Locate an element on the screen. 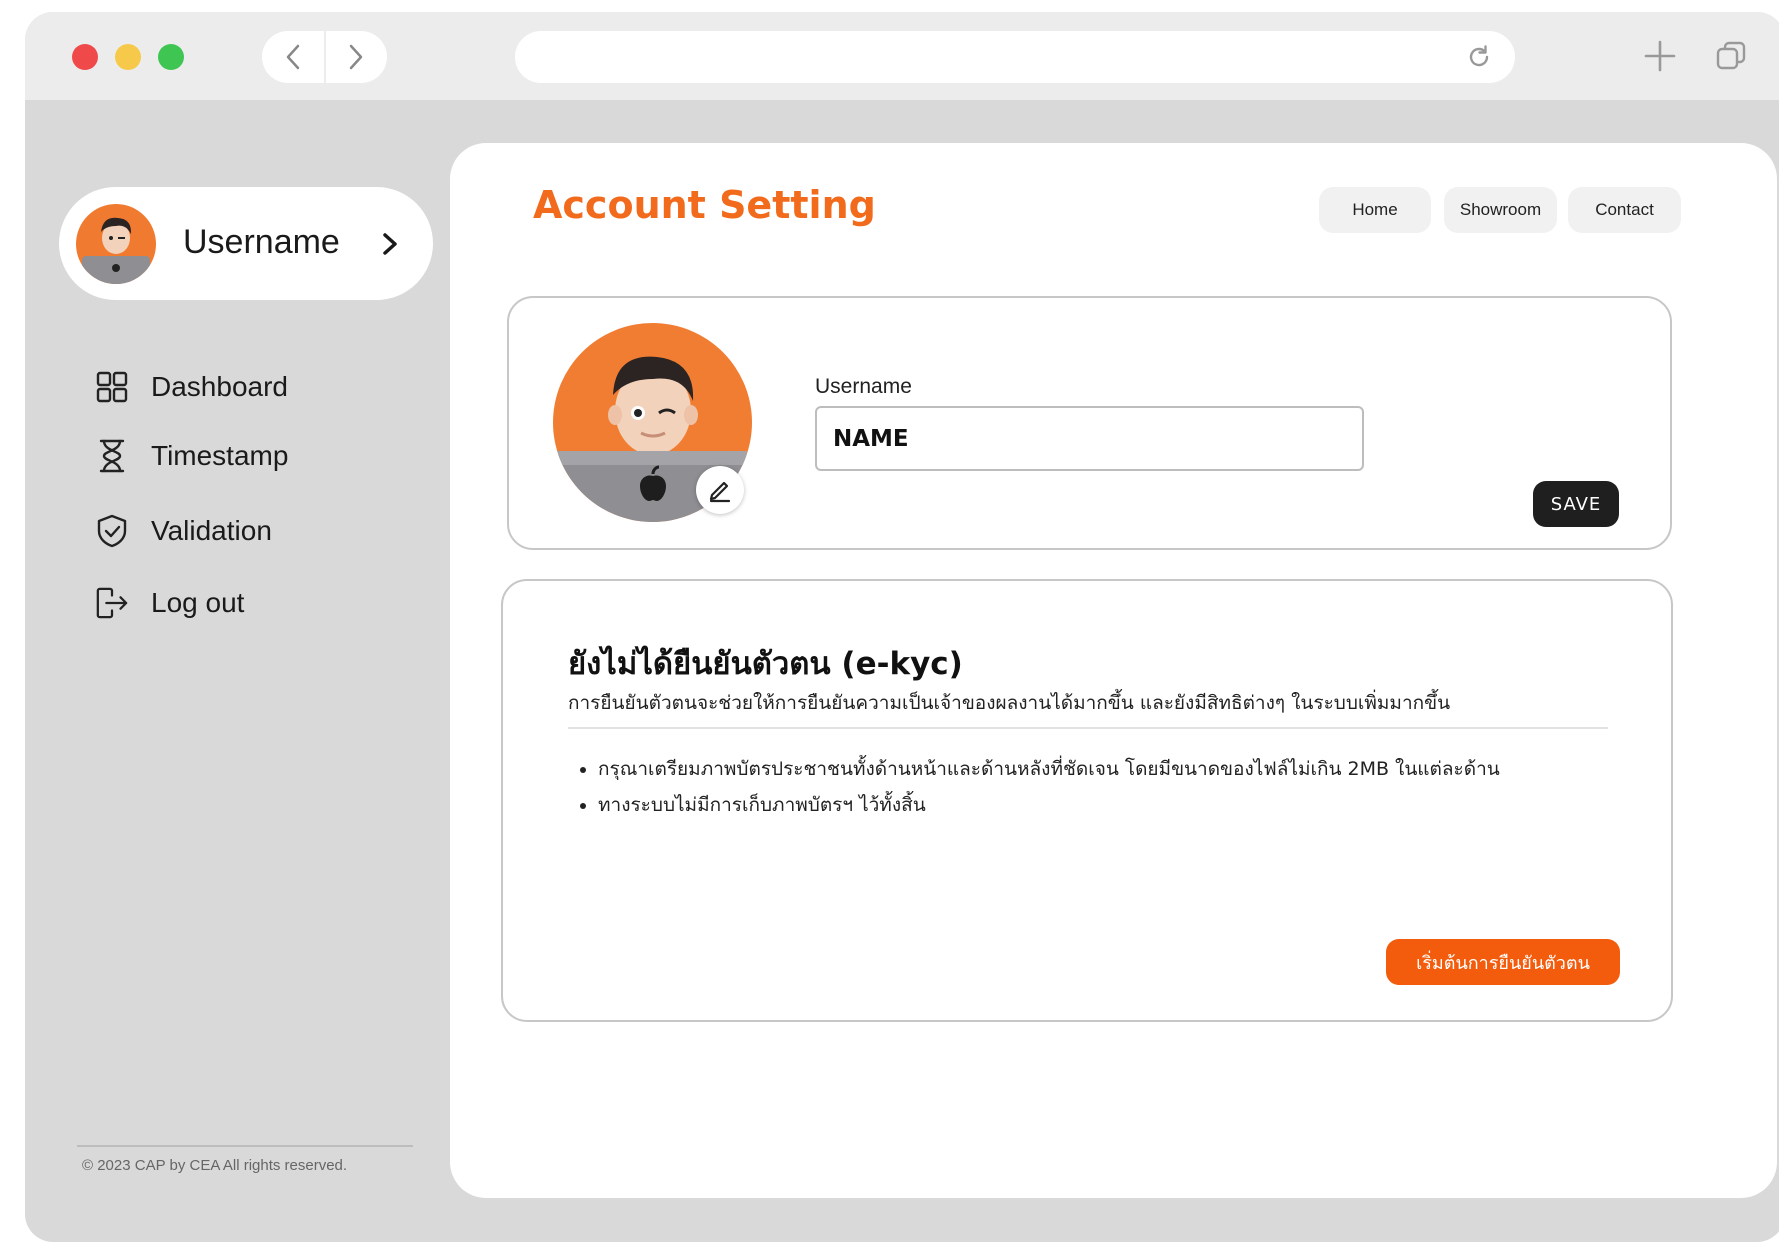  chevron-left-icon is located at coordinates (292, 57).